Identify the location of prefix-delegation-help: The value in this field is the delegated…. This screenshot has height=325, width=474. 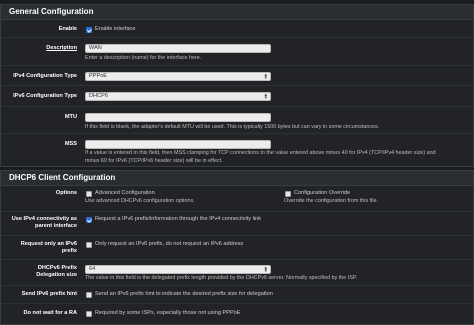
(221, 278).